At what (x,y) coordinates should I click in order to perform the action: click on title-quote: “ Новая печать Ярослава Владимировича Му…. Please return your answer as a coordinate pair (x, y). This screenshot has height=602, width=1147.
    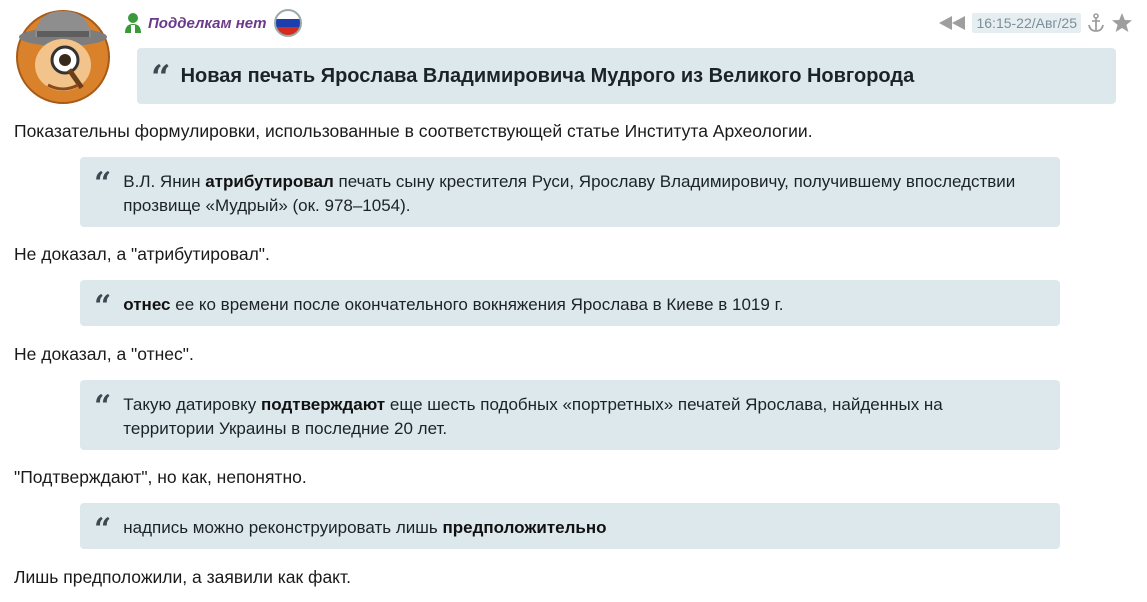
    Looking at the image, I should click on (626, 76).